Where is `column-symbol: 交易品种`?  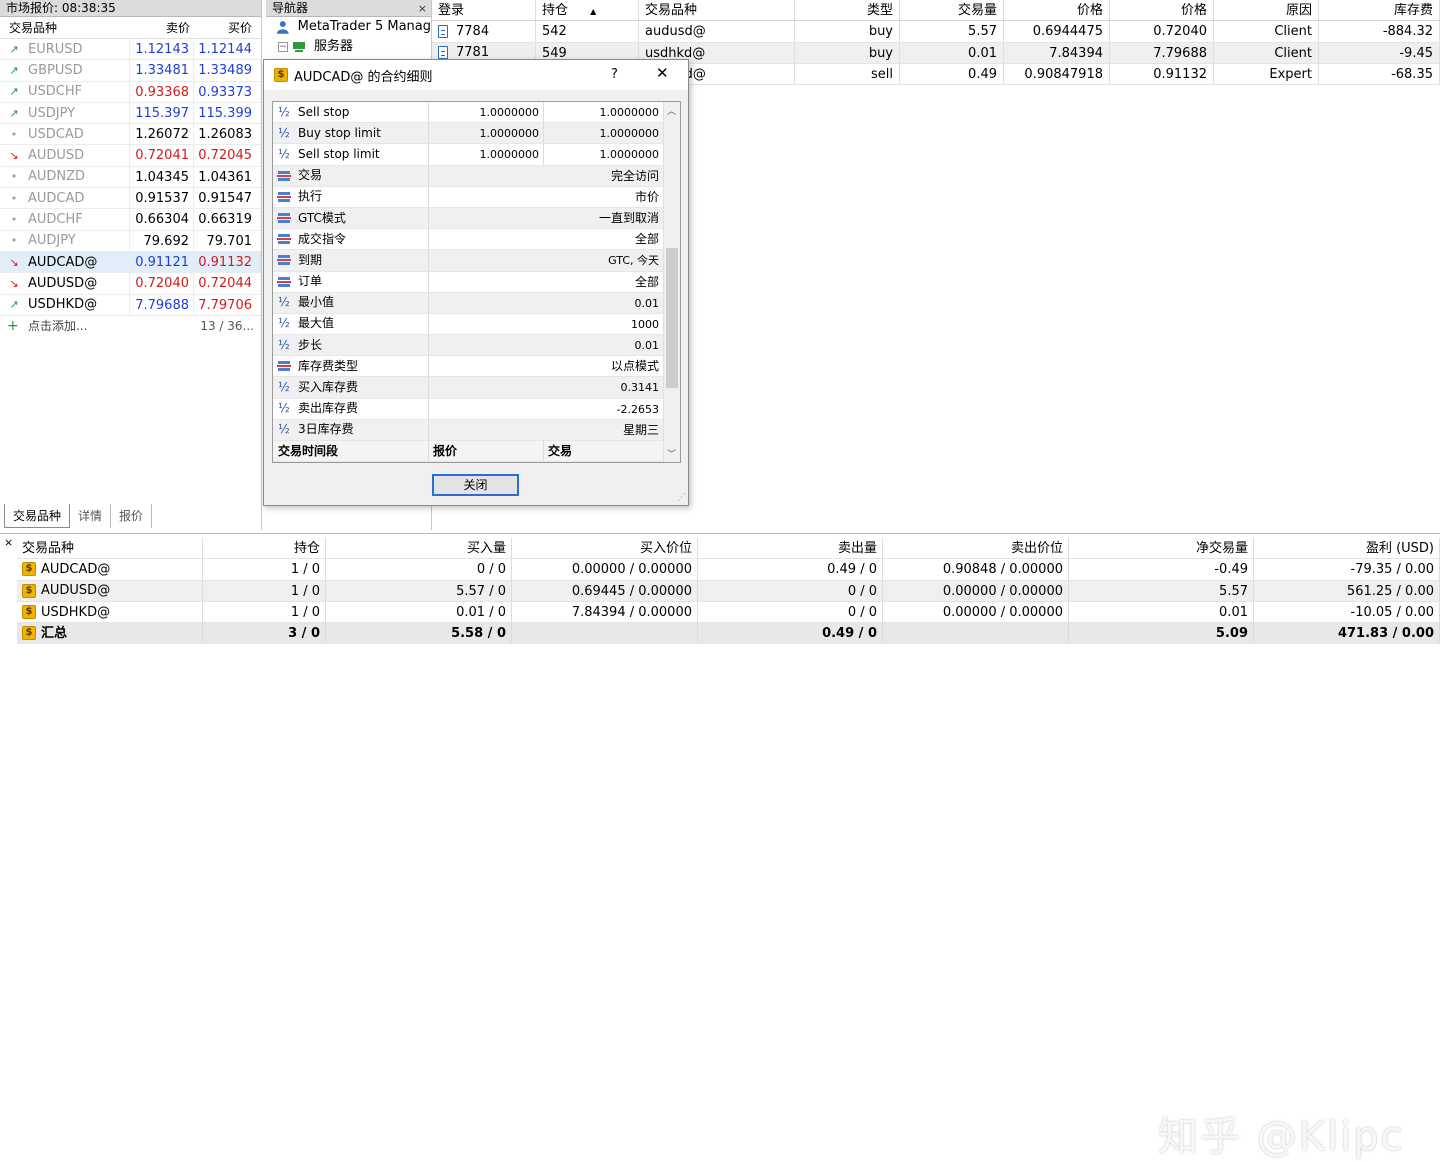
column-symbol: 交易品种 is located at coordinates (65, 27).